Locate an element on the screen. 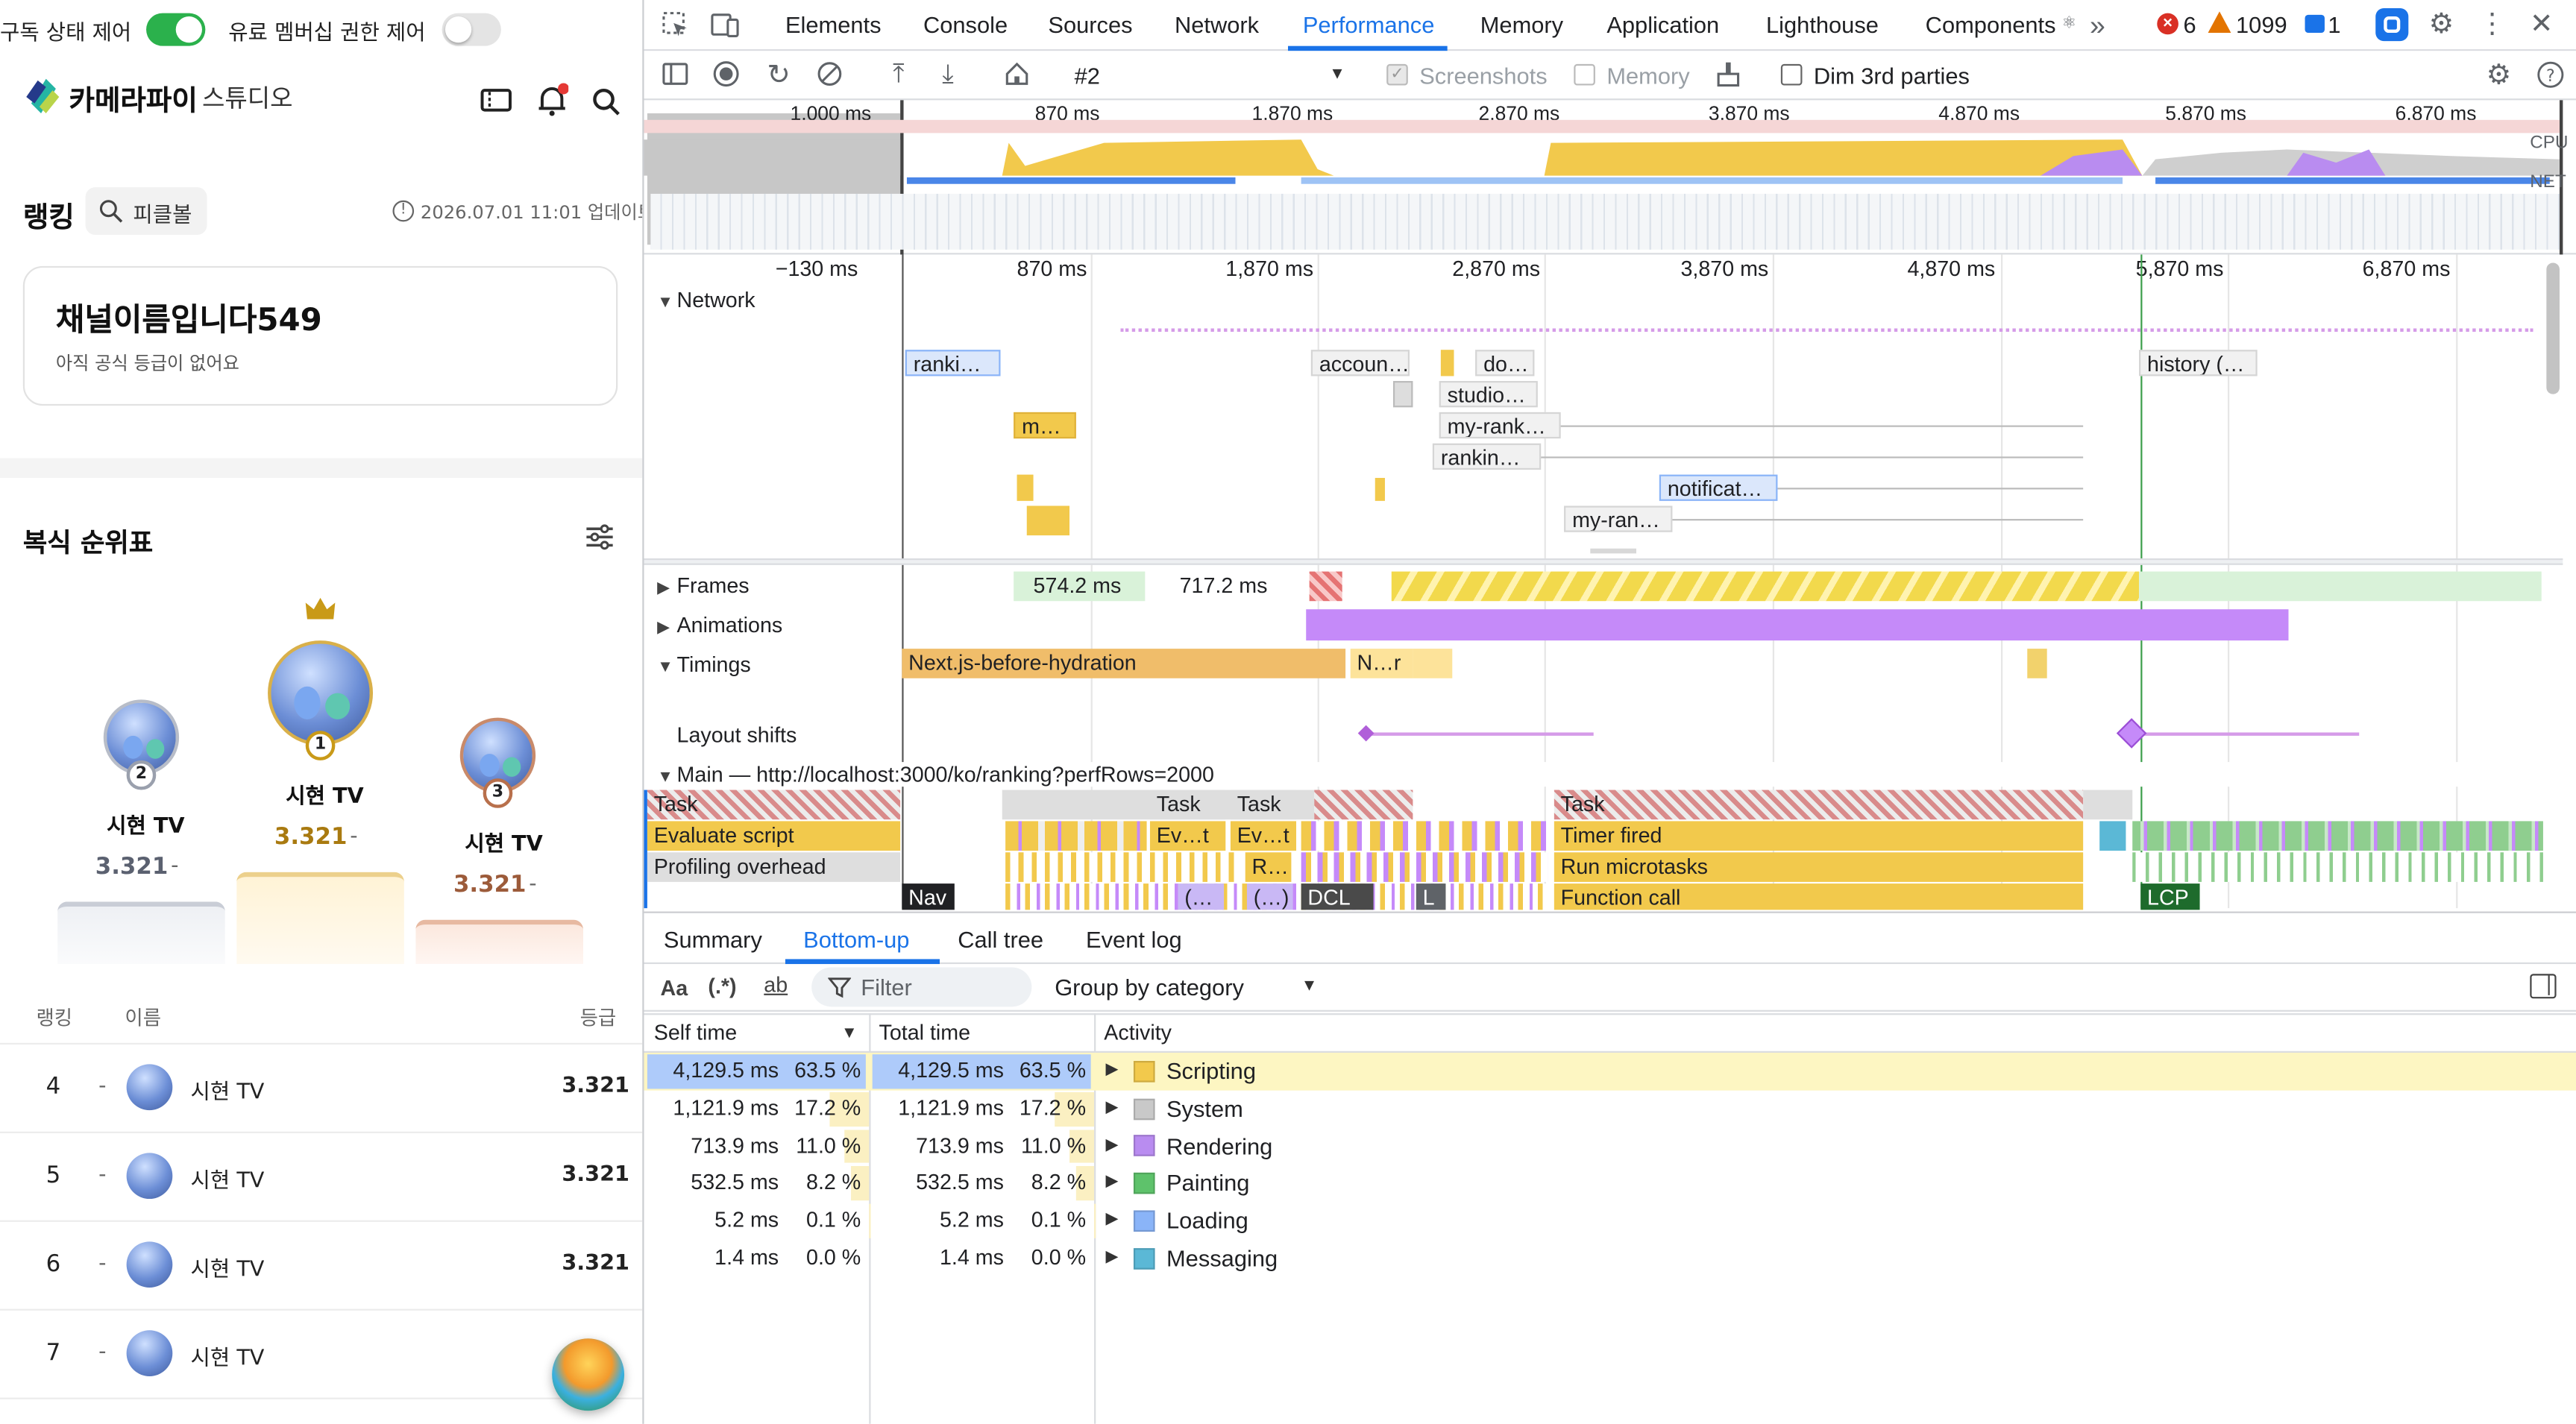 The height and width of the screenshot is (1424, 2576). dim-third-parties-checkbox is located at coordinates (1792, 74).